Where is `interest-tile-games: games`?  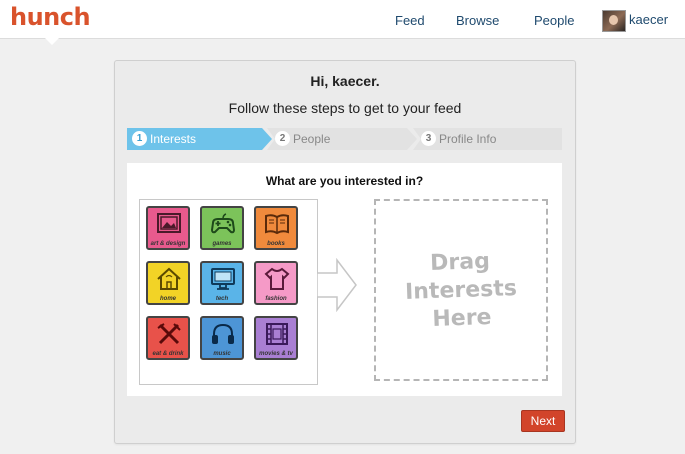
interest-tile-games: games is located at coordinates (222, 228).